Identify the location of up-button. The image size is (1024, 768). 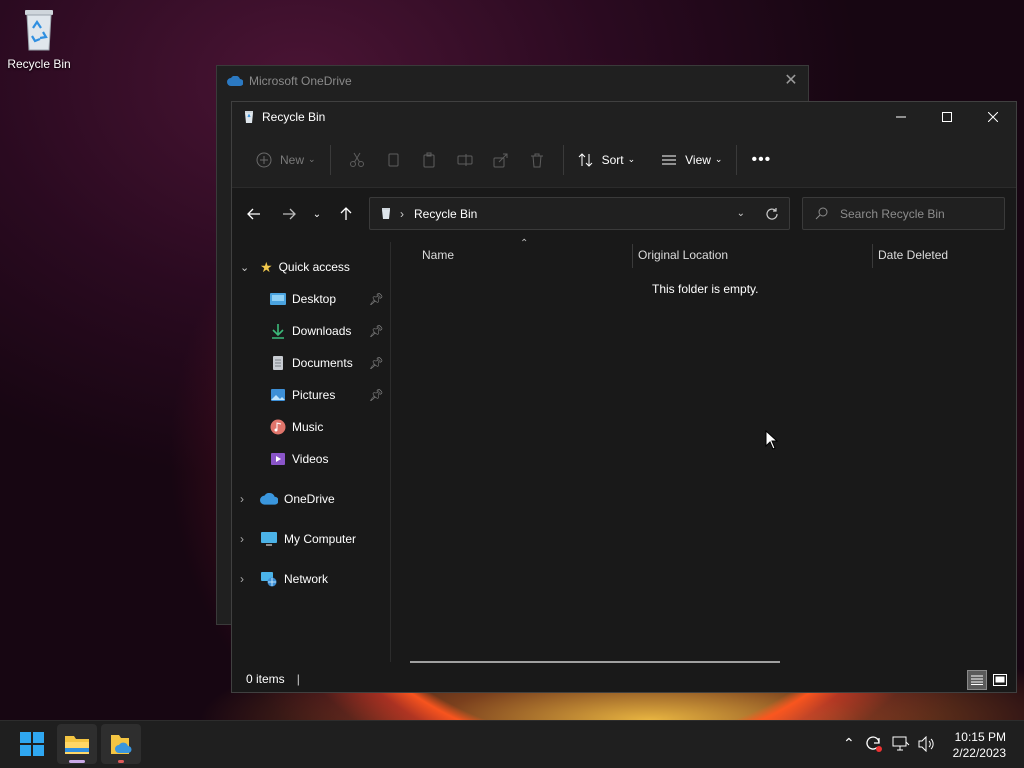
(346, 214).